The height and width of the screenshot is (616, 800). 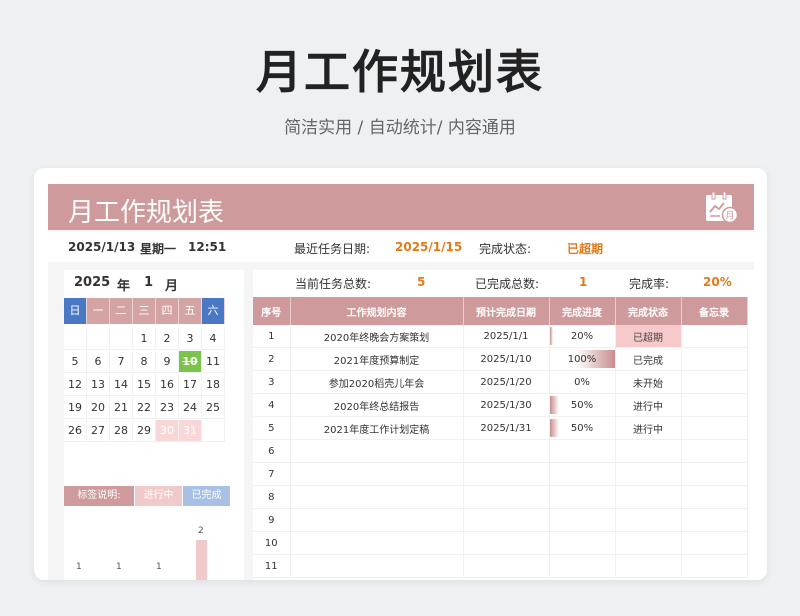 I want to click on task-status: 已超期, so click(x=648, y=336).